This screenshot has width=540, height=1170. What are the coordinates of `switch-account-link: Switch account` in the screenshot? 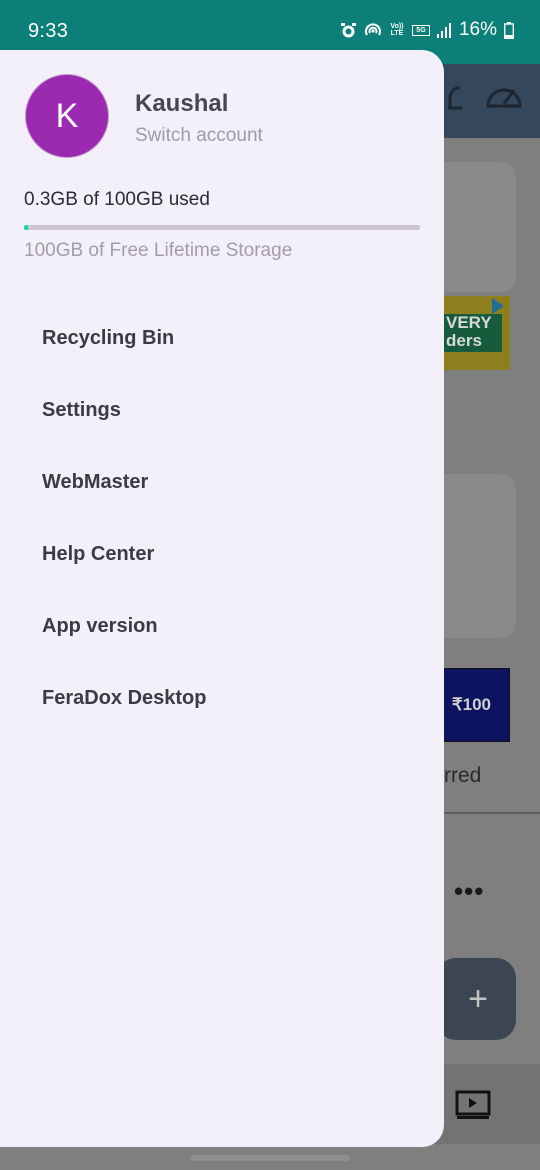 It's located at (199, 136).